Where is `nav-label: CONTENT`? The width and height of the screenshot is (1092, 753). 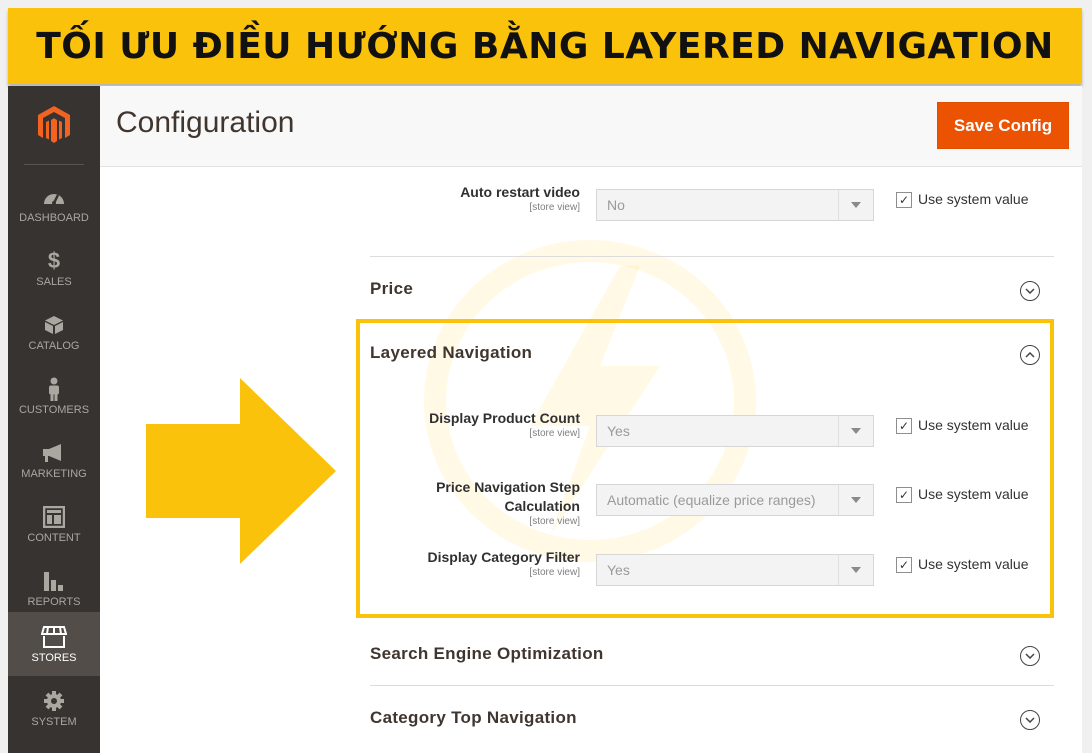
nav-label: CONTENT is located at coordinates (54, 537).